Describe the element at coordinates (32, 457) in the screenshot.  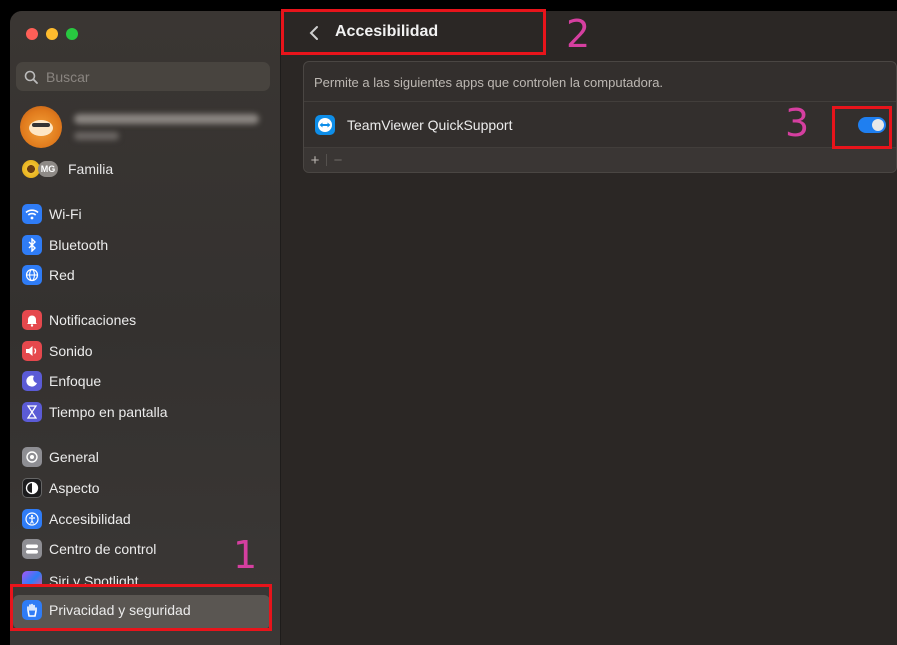
I see `gear-icon` at that location.